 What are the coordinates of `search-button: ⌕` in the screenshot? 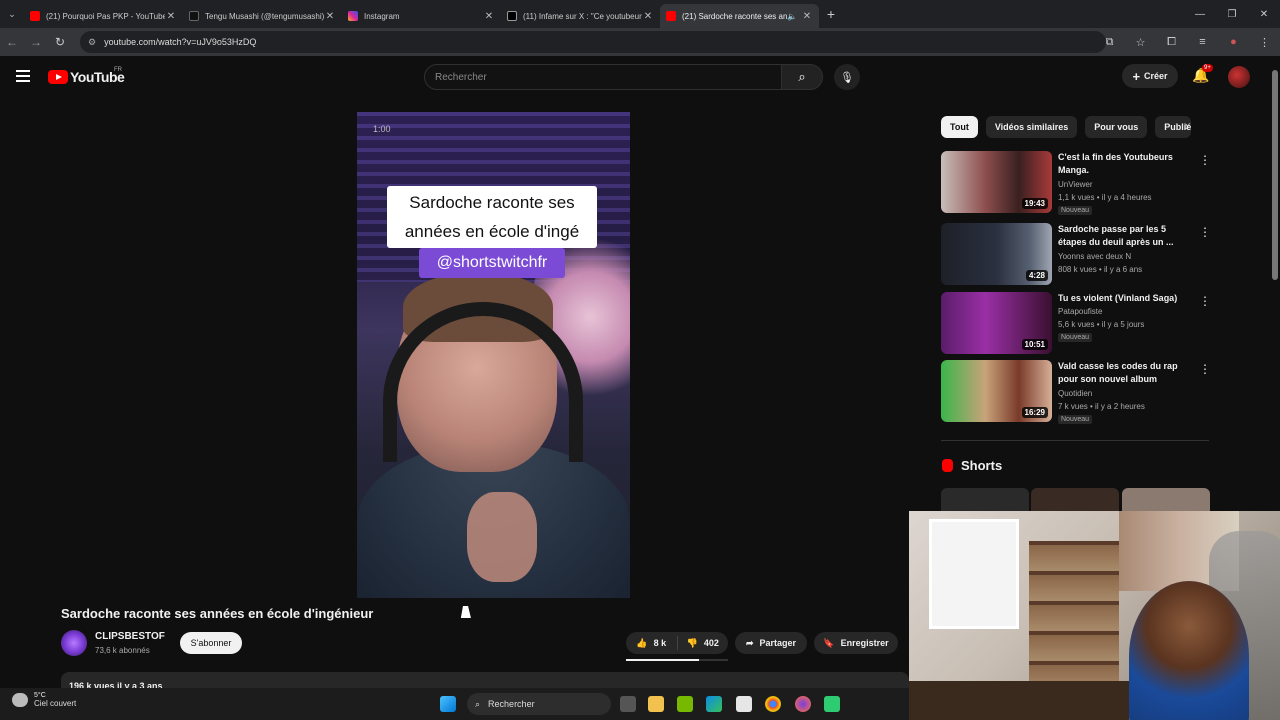 It's located at (802, 77).